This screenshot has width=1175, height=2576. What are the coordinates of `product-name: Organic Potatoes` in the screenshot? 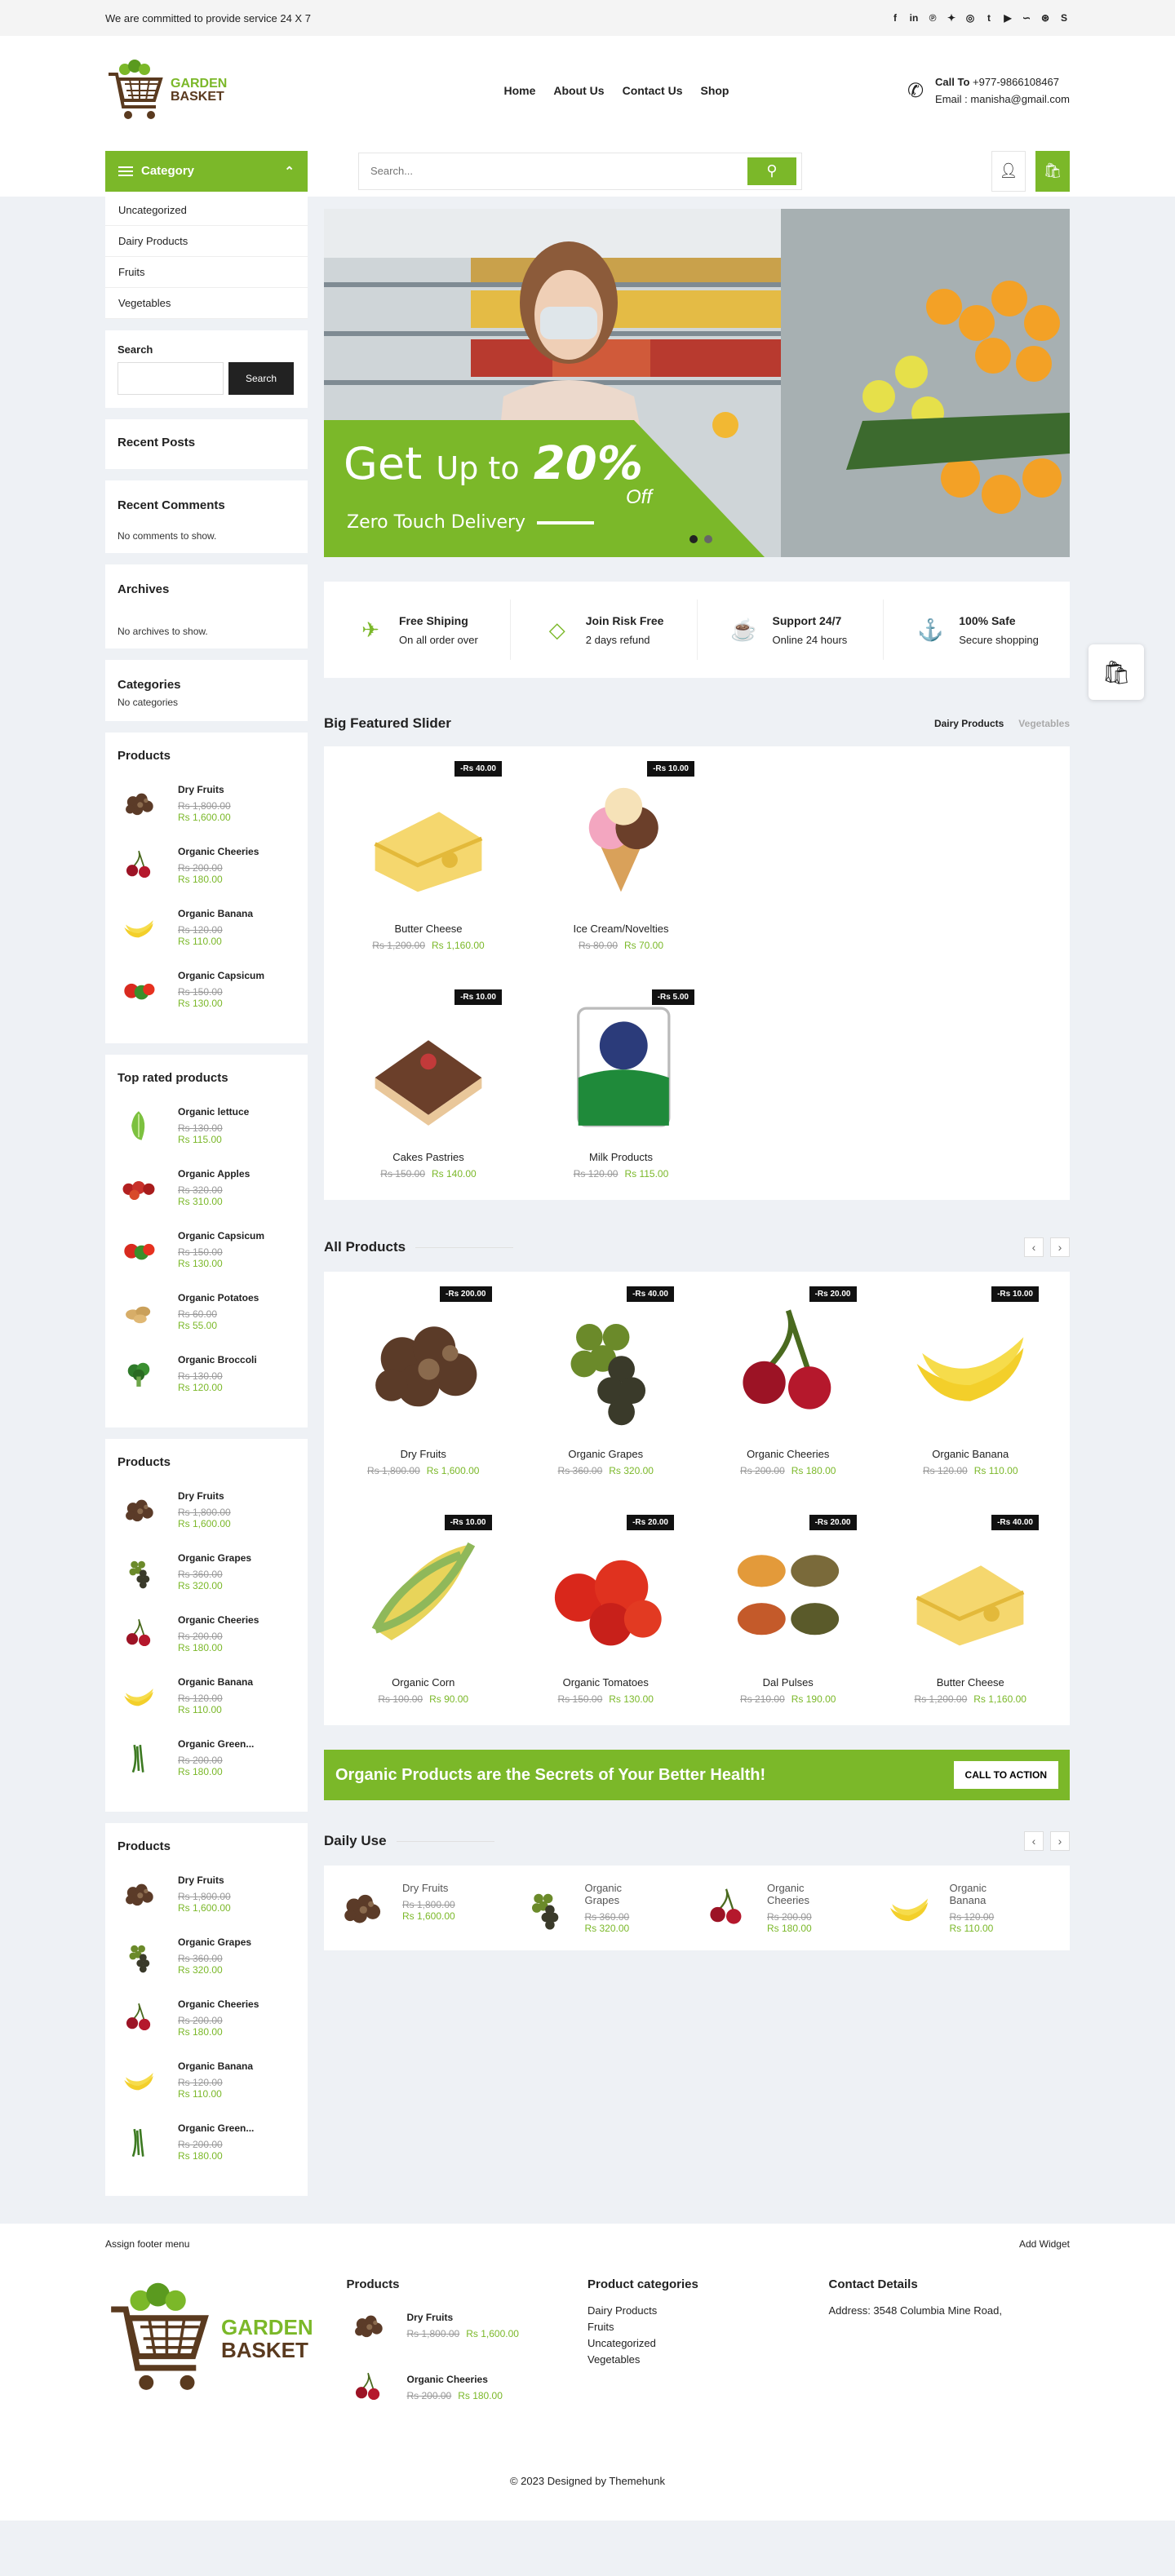 It's located at (219, 1297).